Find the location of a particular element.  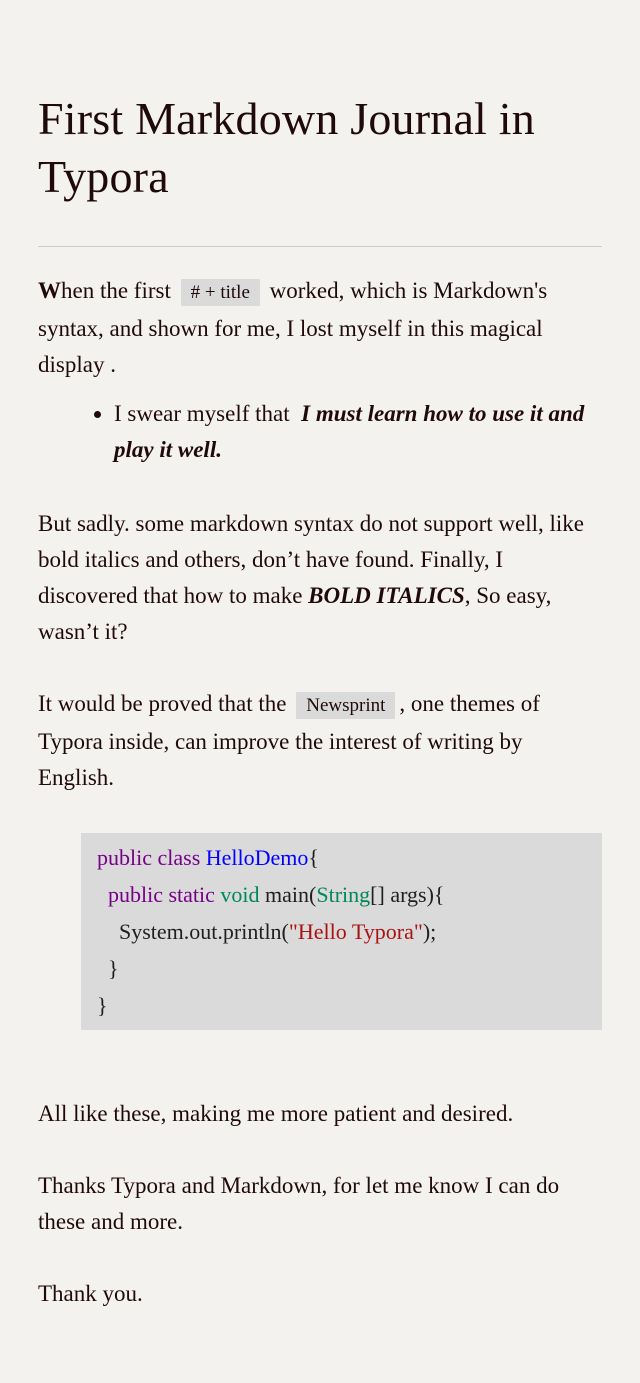

code-punct: ); is located at coordinates (429, 931).